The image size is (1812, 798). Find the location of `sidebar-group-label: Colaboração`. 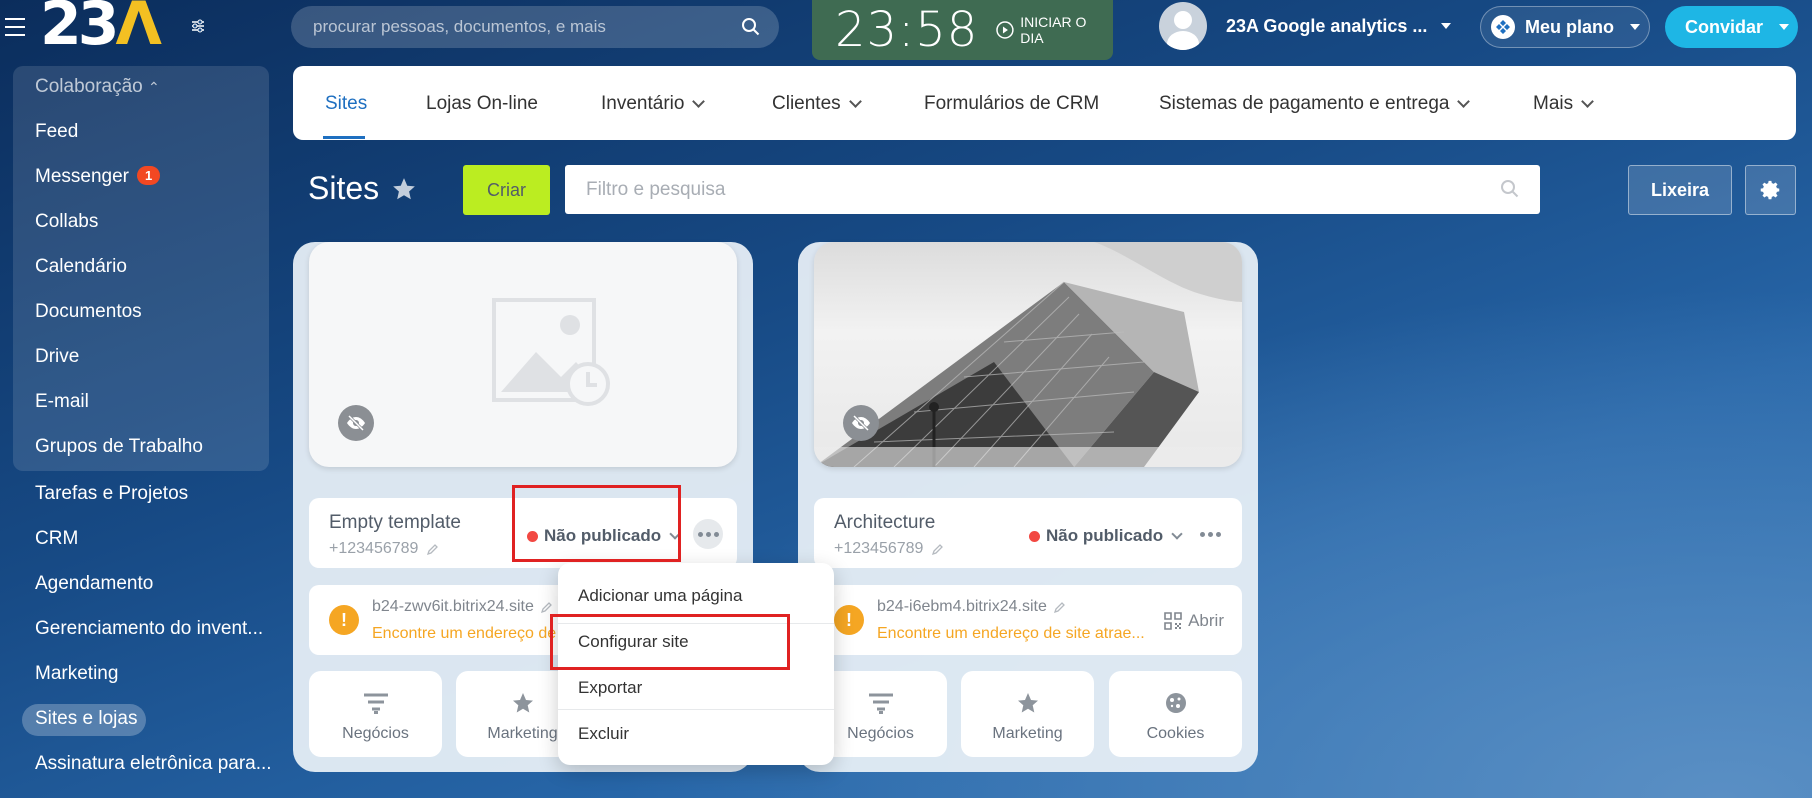

sidebar-group-label: Colaboração is located at coordinates (89, 86).